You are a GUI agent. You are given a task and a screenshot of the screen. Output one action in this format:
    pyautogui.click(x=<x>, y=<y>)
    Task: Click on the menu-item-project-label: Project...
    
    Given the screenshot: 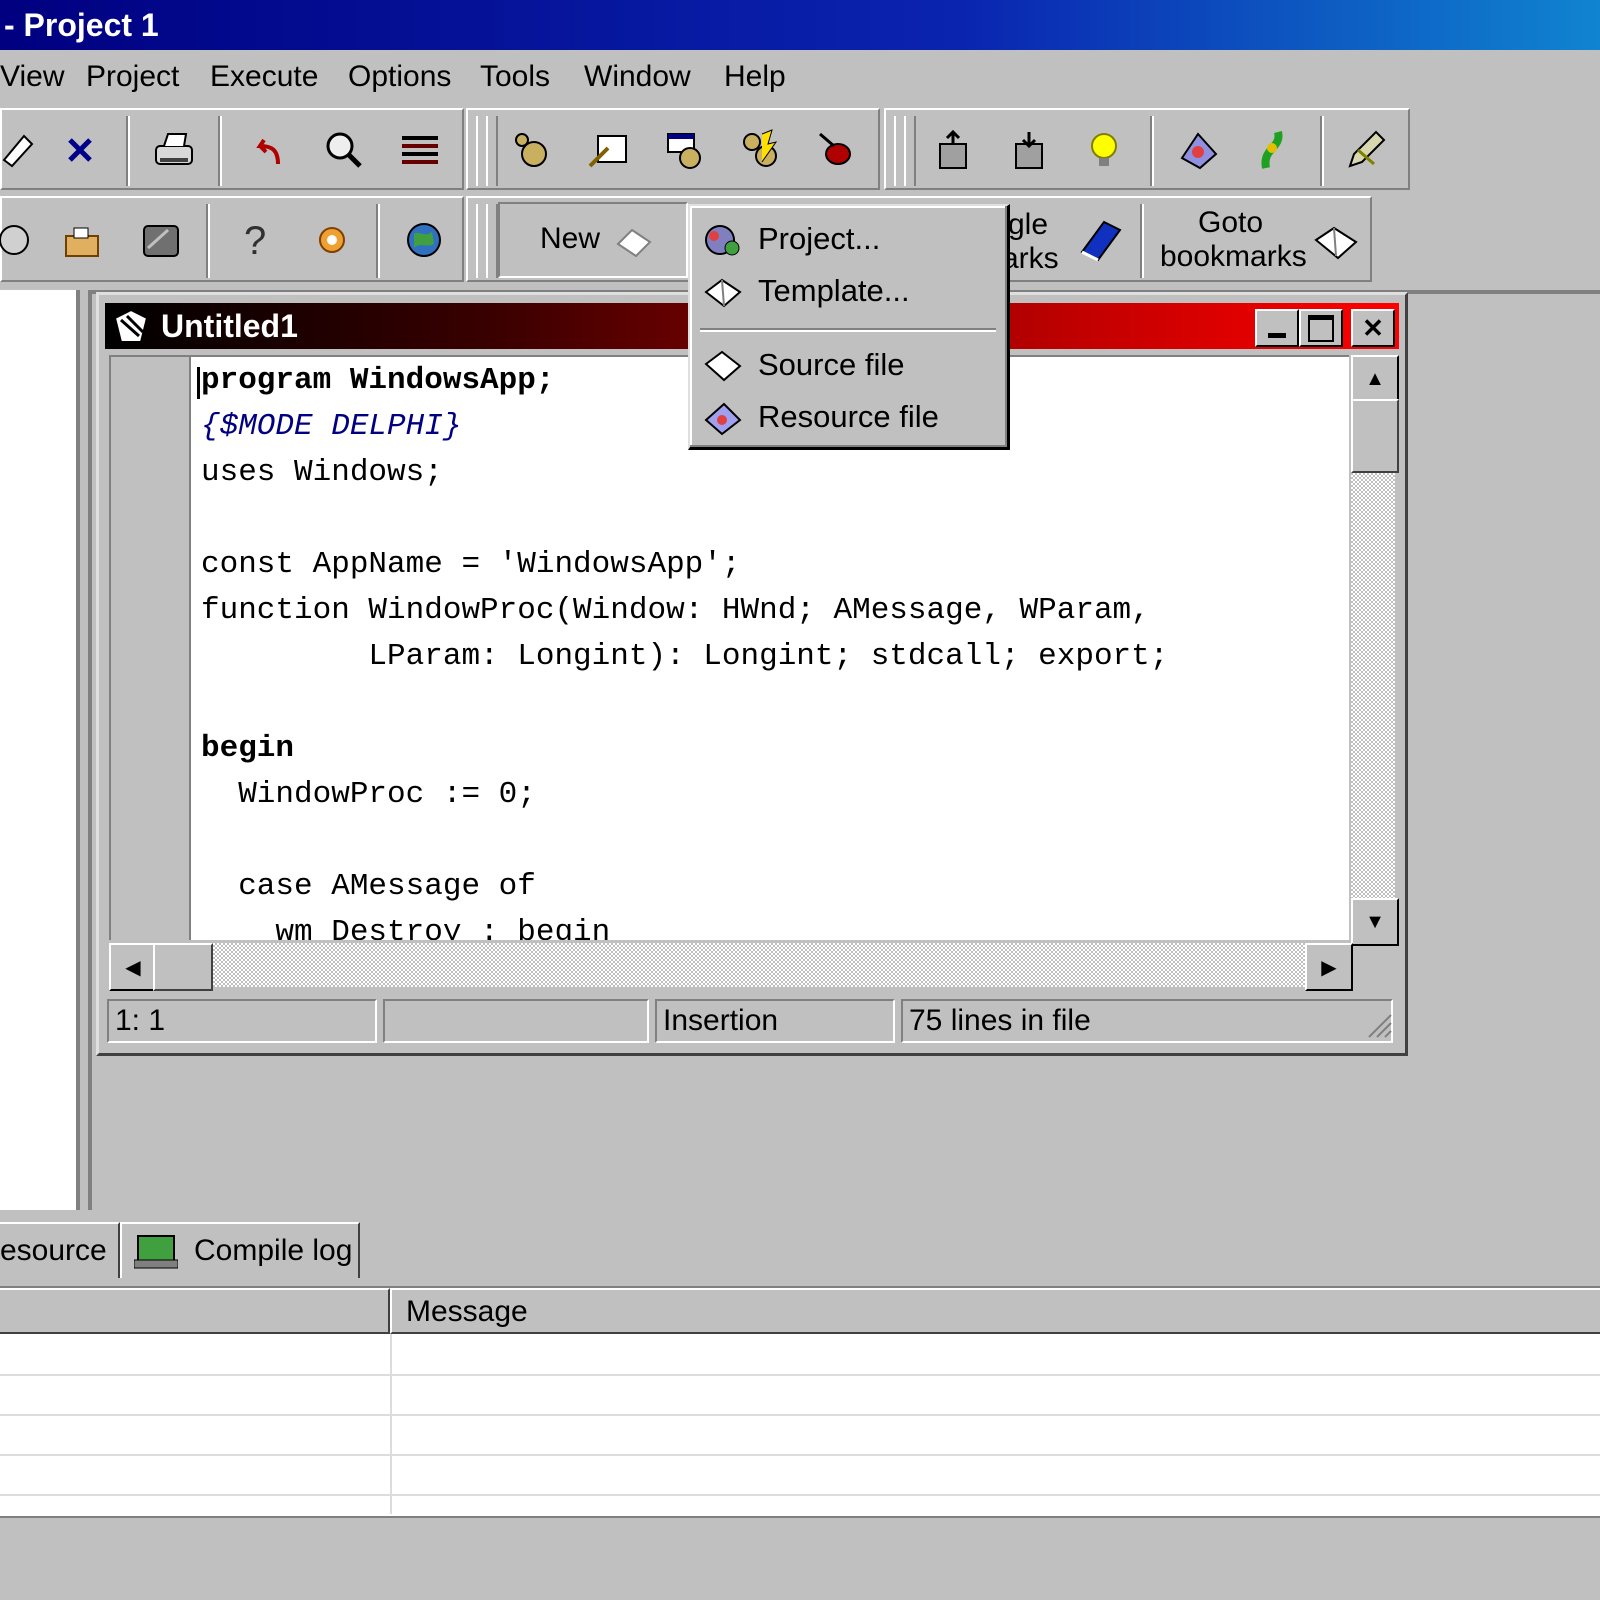 What is the action you would take?
    pyautogui.click(x=819, y=238)
    